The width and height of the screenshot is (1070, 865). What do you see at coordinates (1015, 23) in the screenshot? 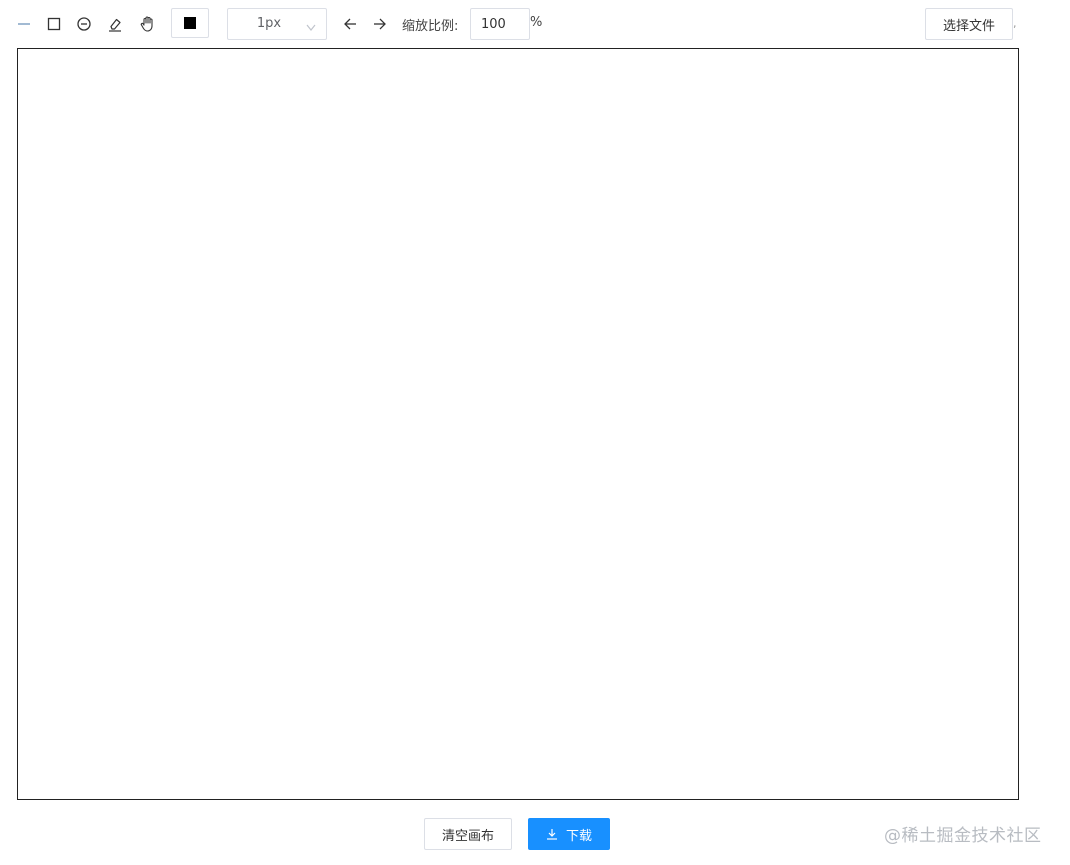
I see `file-name-text: ,` at bounding box center [1015, 23].